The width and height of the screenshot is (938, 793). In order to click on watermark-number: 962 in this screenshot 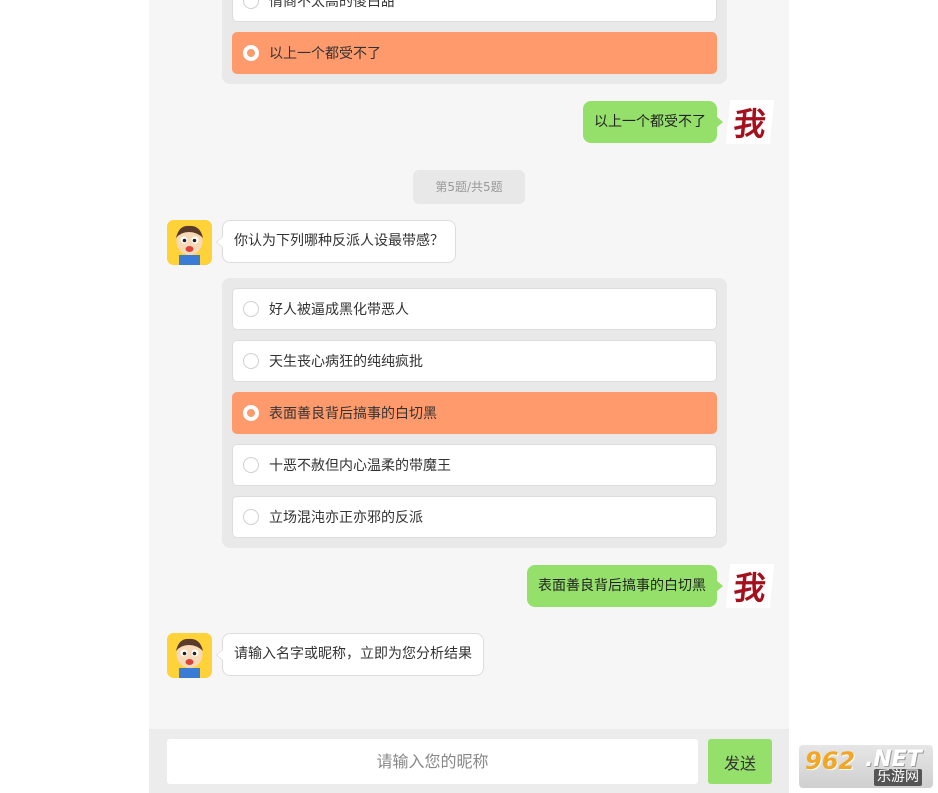, I will do `click(830, 761)`.